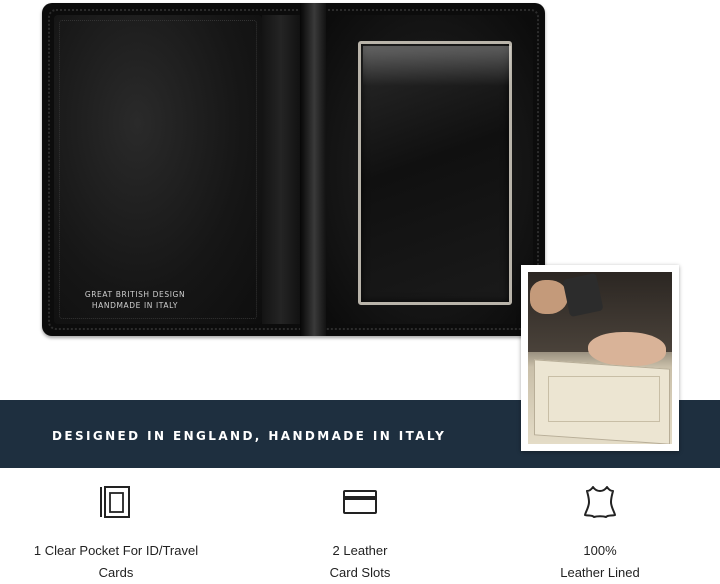  Describe the element at coordinates (135, 294) in the screenshot. I see `emboss-line-1: GREAT BRITISH DESIGN` at that location.